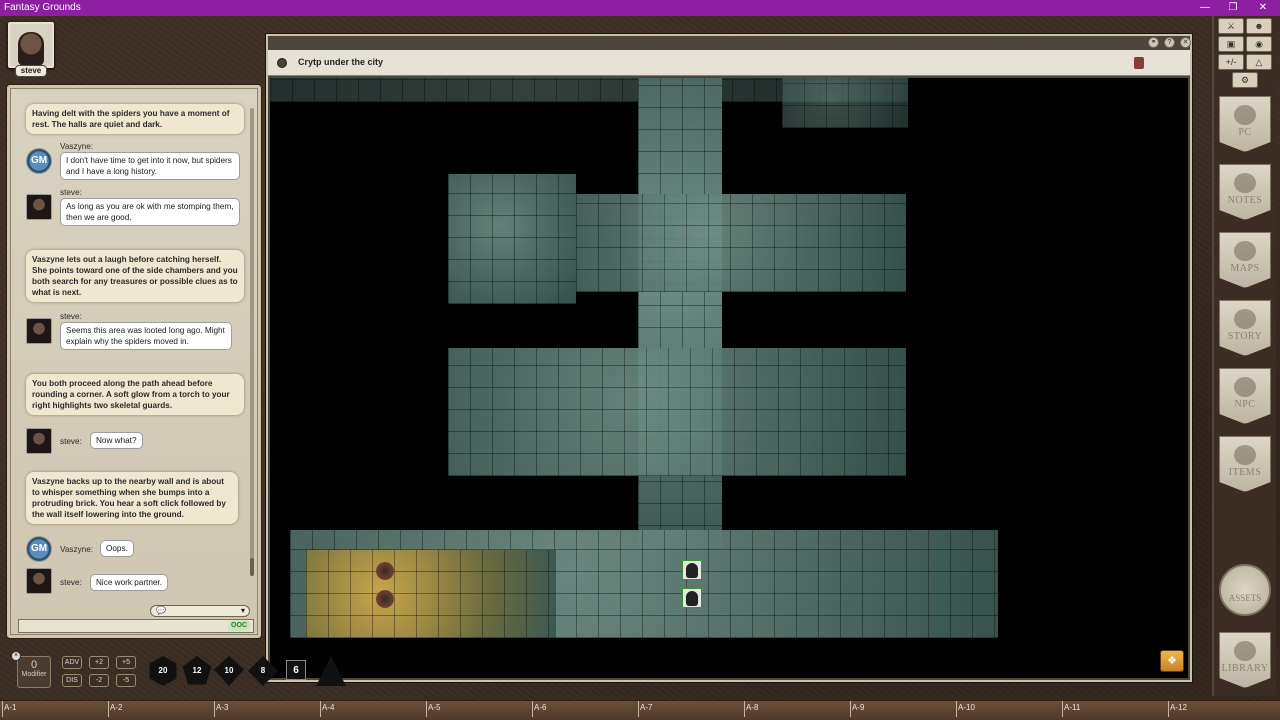 Image resolution: width=1280 pixels, height=720 pixels. Describe the element at coordinates (126, 680) in the screenshot. I see `minus5-button: -5` at that location.